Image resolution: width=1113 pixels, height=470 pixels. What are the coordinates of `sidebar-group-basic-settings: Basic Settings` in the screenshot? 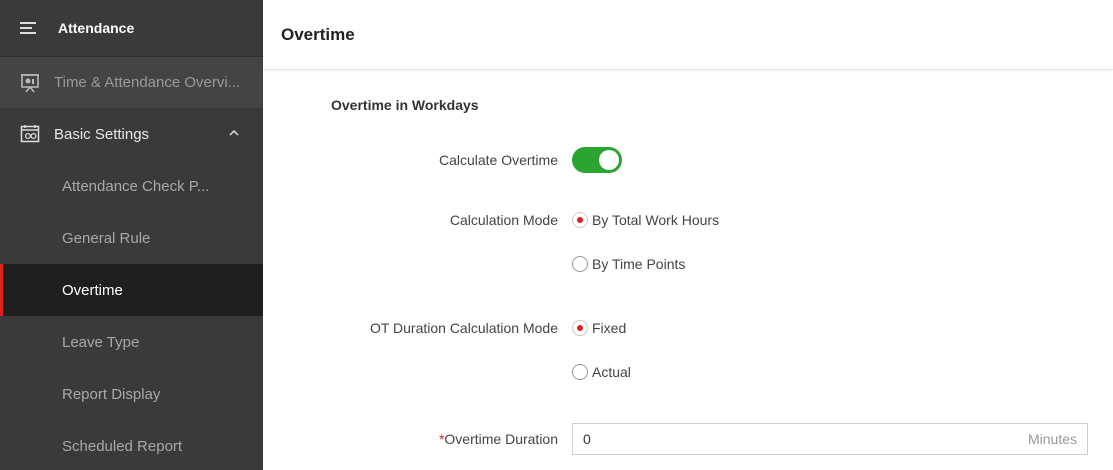 It's located at (131, 134).